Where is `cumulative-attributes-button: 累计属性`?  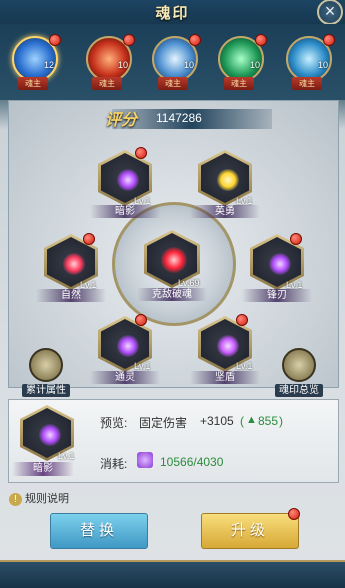
cumulative-attributes-button: 累计属性 is located at coordinates (46, 372).